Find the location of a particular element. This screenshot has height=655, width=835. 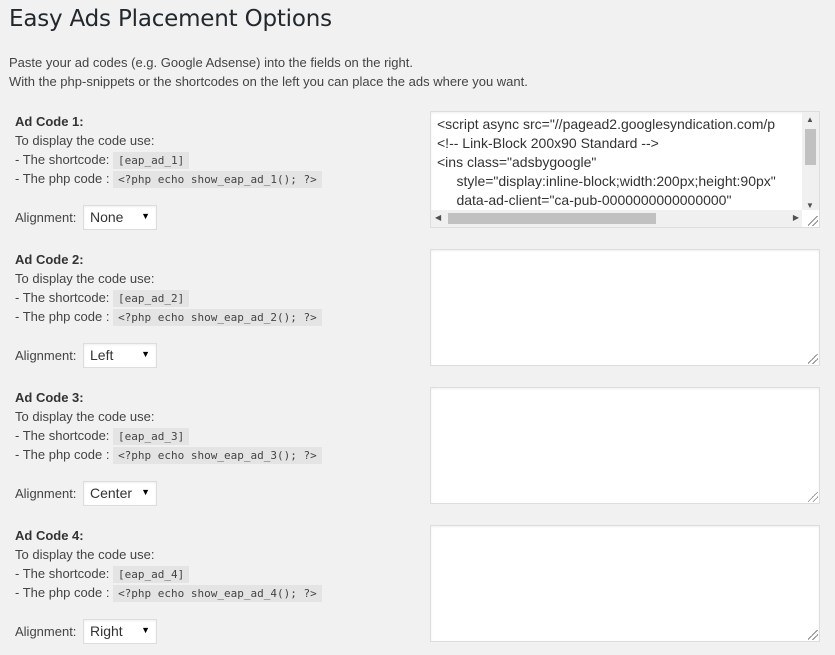

horizontal-scroll-thumb is located at coordinates (552, 218).